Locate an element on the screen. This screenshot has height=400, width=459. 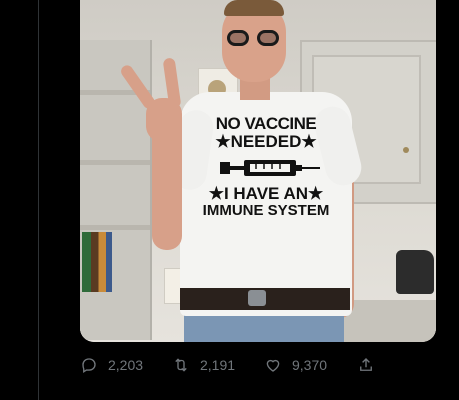
retweet-icon is located at coordinates (181, 365).